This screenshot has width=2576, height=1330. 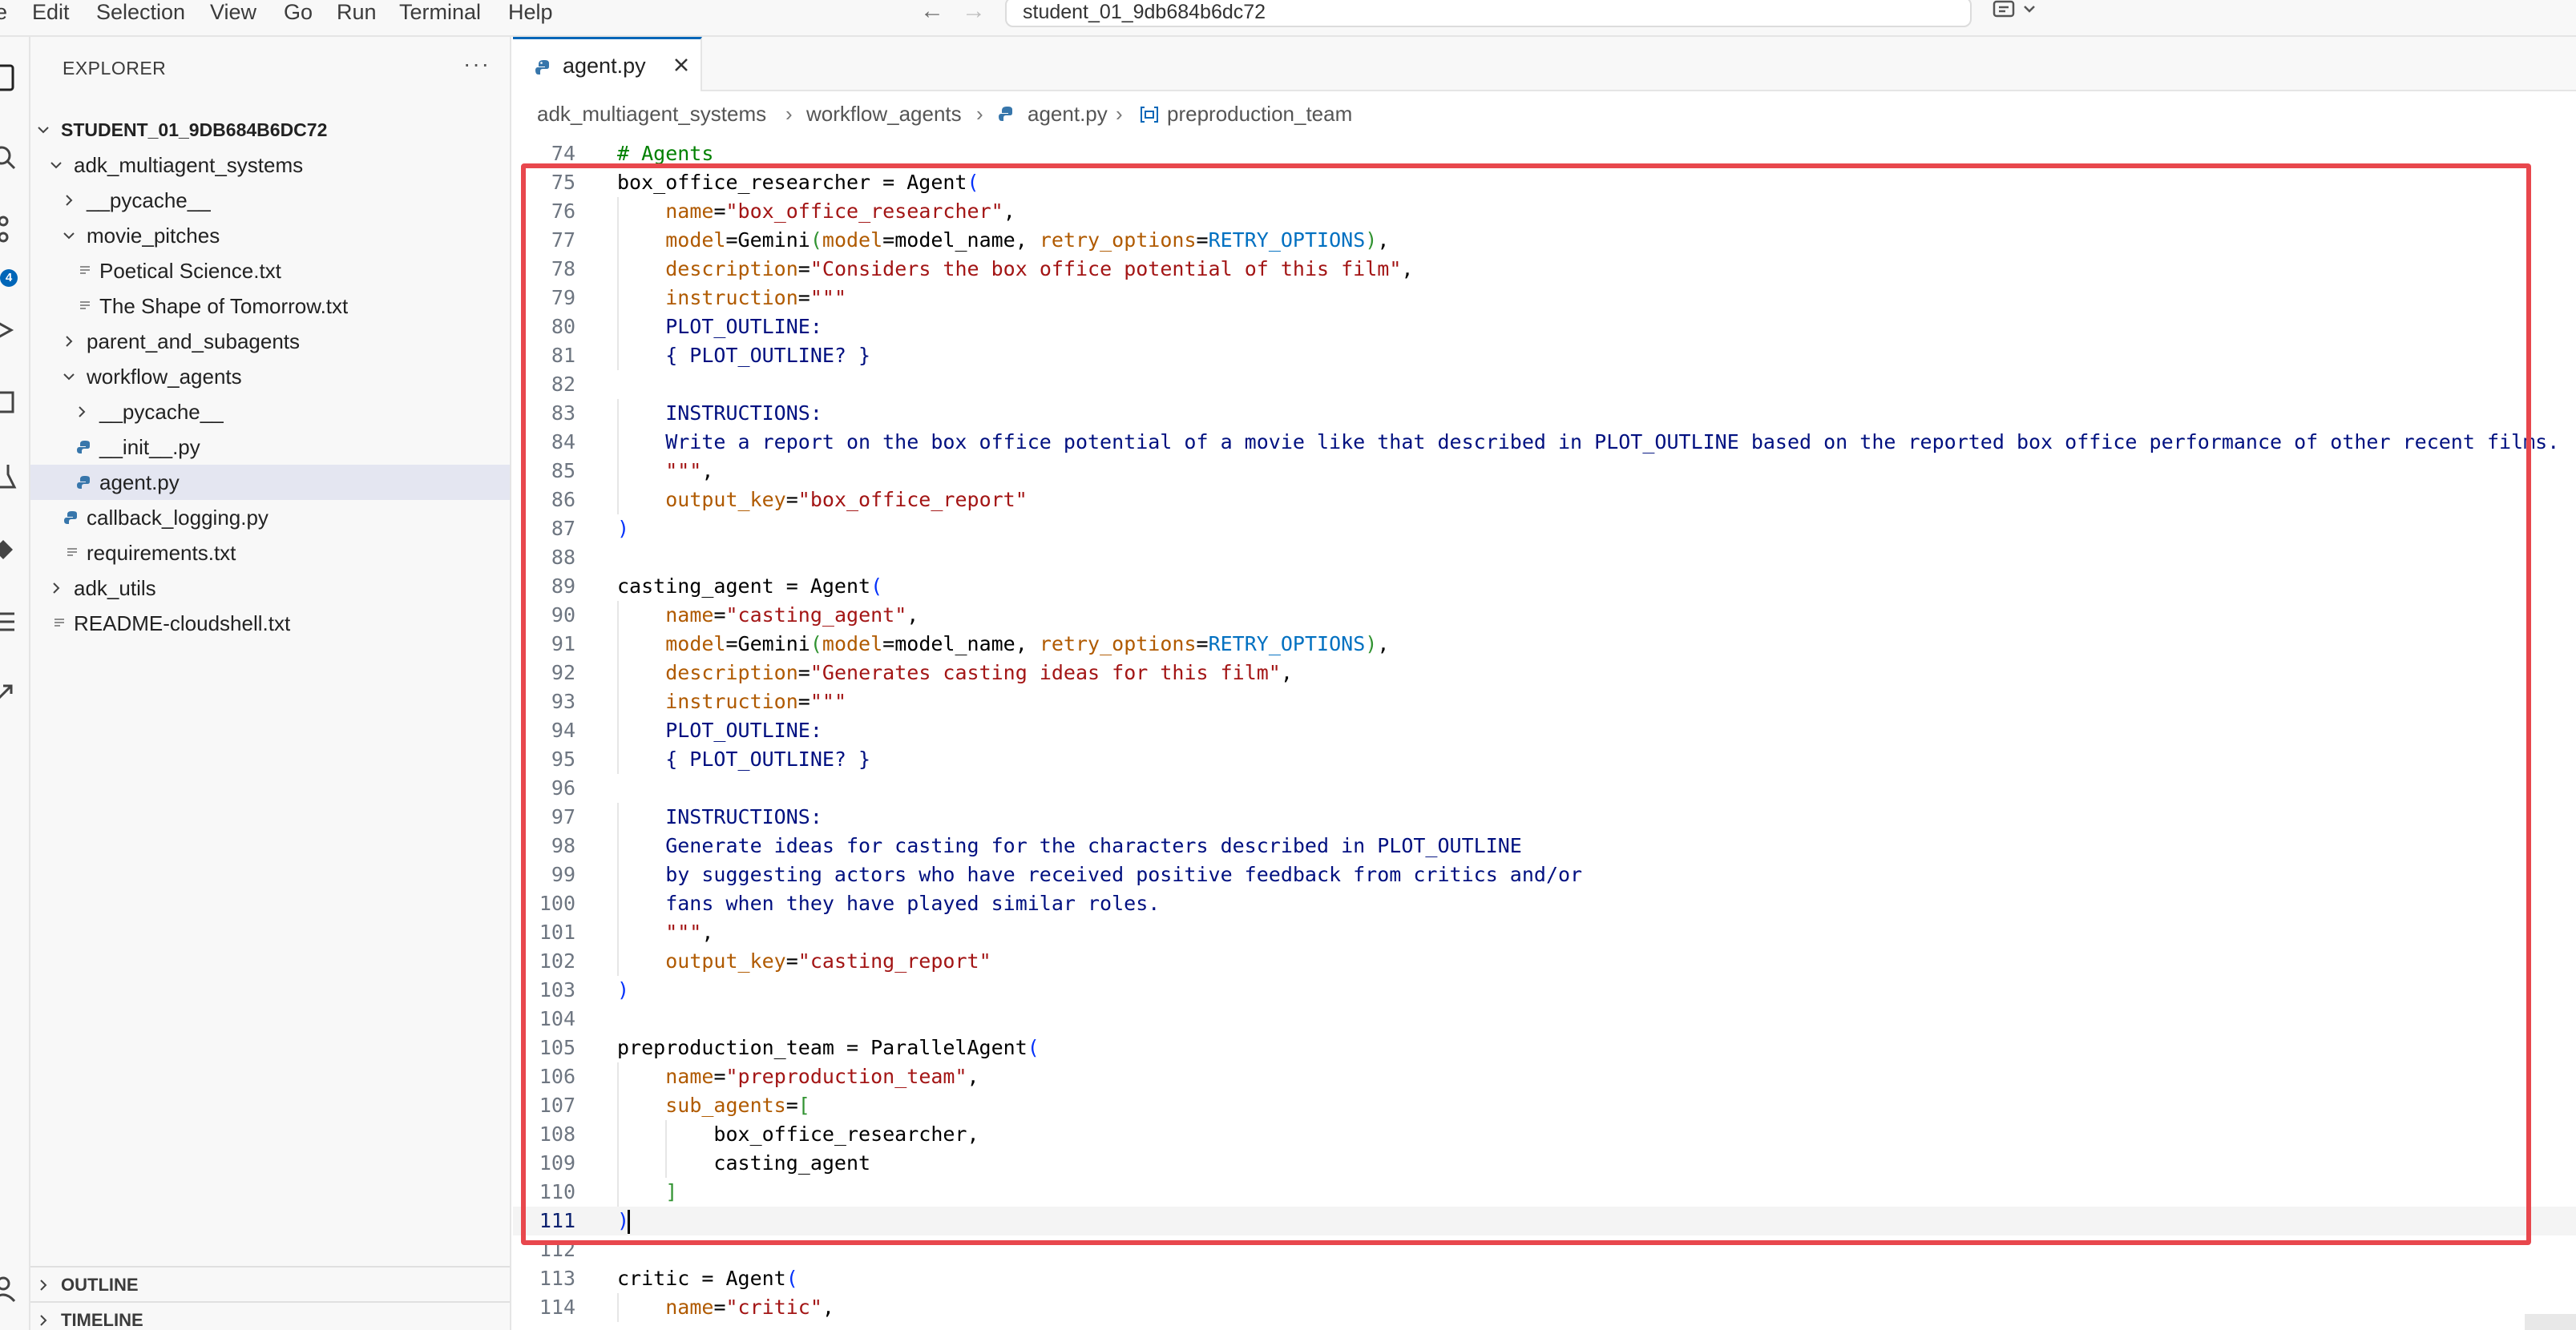 What do you see at coordinates (1544, 1134) in the screenshot?
I see `code-line: 108 box_office_researcher,` at bounding box center [1544, 1134].